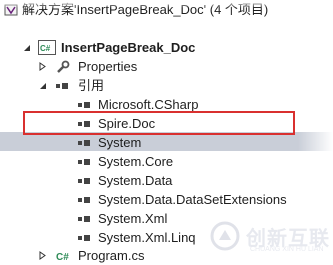 The width and height of the screenshot is (333, 265). I want to click on highlight-annotation, so click(159, 123).